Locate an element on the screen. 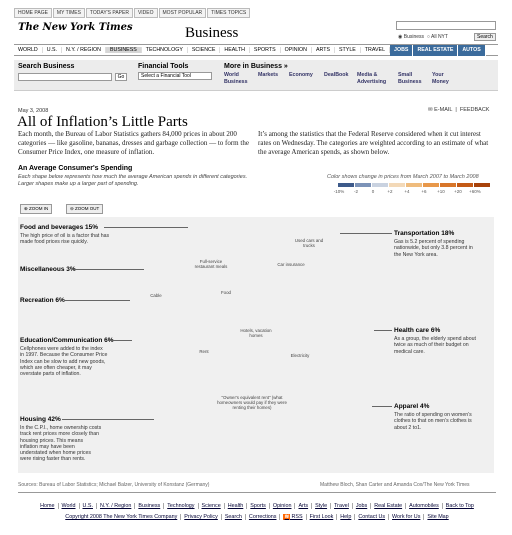 Image resolution: width=512 pixels, height=535 pixels. site-search-button: Search is located at coordinates (485, 37).